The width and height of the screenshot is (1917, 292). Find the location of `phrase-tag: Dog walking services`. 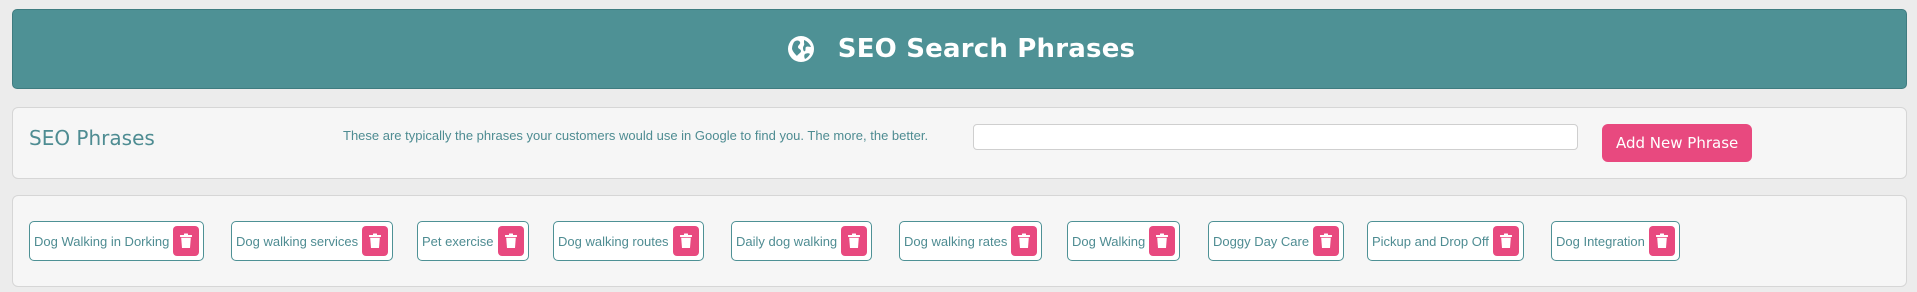

phrase-tag: Dog walking services is located at coordinates (312, 241).